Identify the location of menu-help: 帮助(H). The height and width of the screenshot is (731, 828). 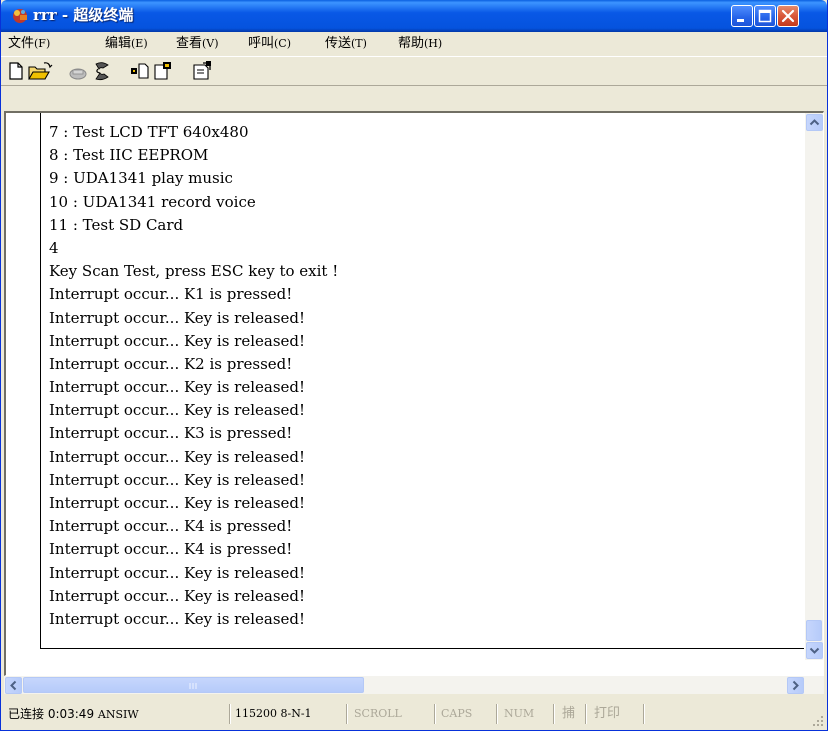
(420, 44).